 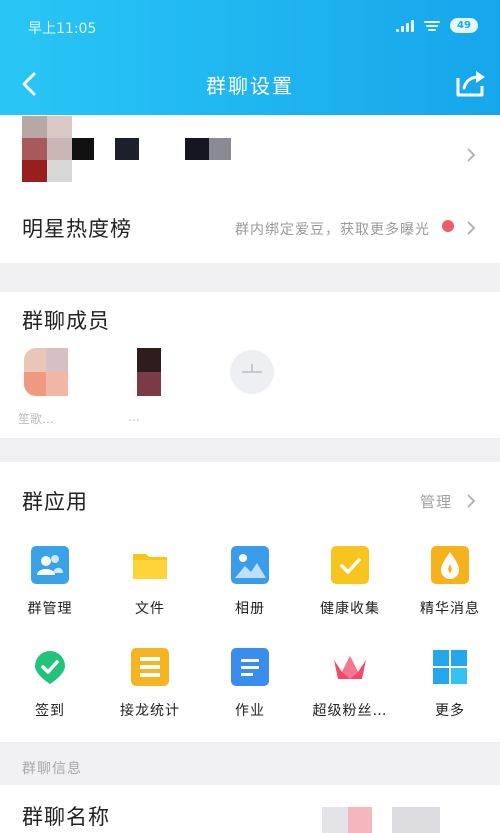 I want to click on app-relay-stats: 接龙统计, so click(x=150, y=684).